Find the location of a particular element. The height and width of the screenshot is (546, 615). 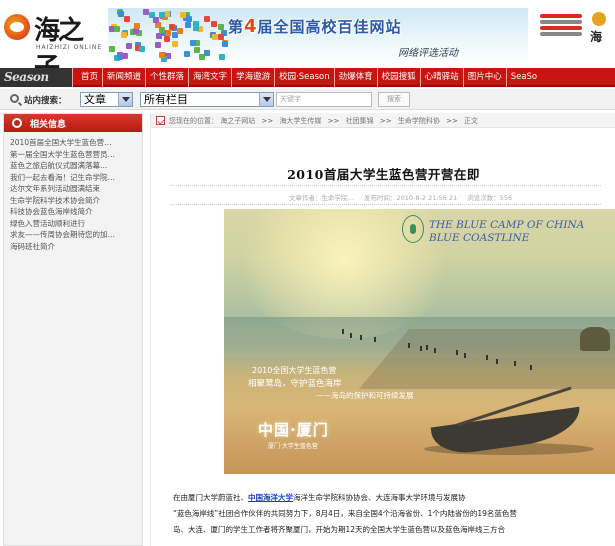

photo-en-line2: BLUE COASTLINE is located at coordinates (479, 238).